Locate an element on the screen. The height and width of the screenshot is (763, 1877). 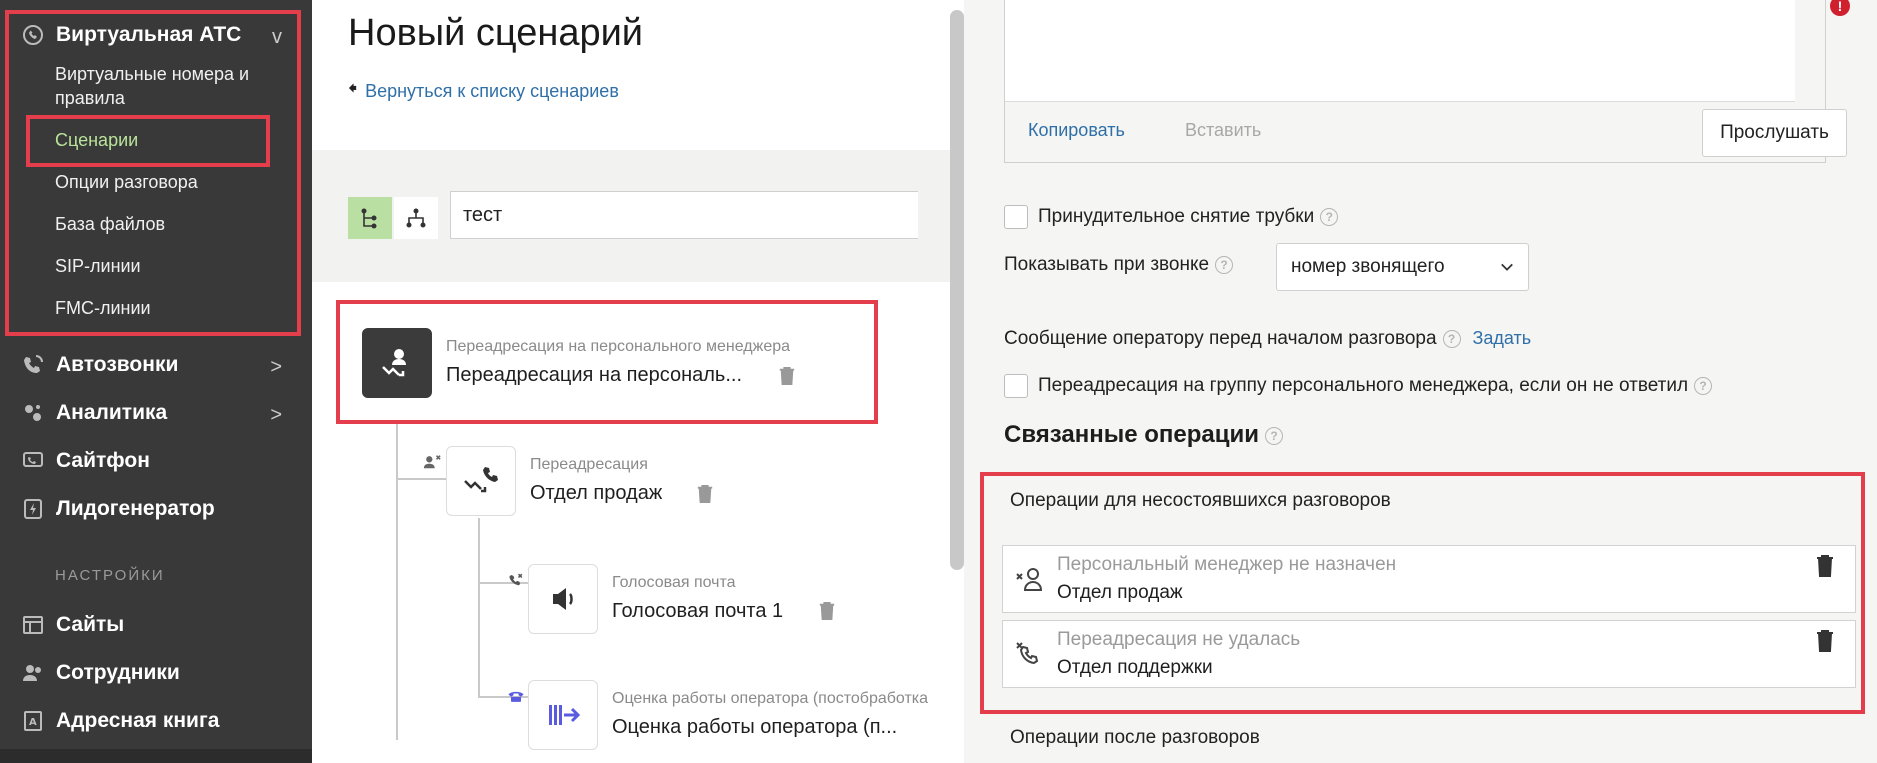
sidebar-item-sites: Сайты is located at coordinates (72, 625).